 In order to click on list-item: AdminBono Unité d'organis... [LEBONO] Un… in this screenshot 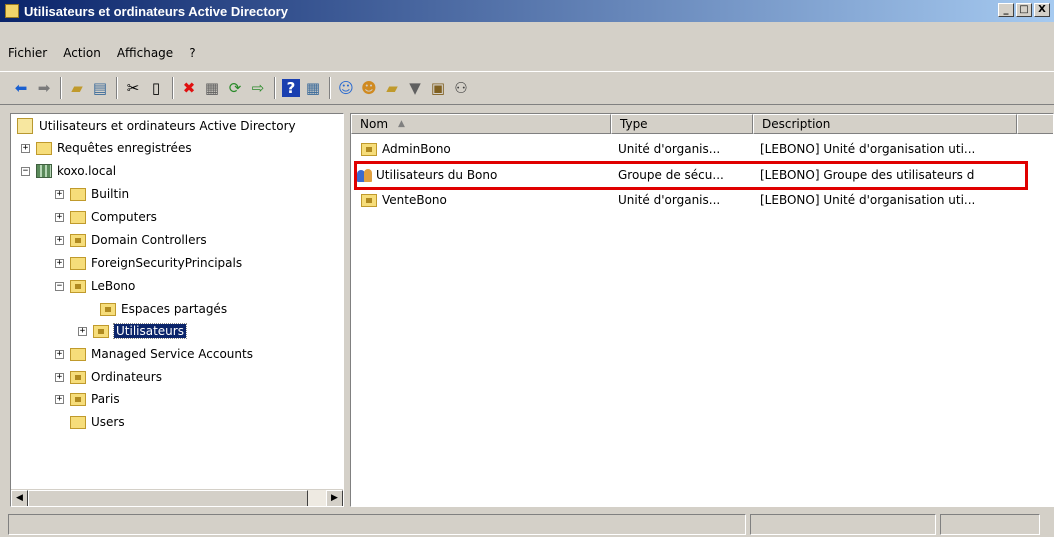, I will do `click(702, 149)`.